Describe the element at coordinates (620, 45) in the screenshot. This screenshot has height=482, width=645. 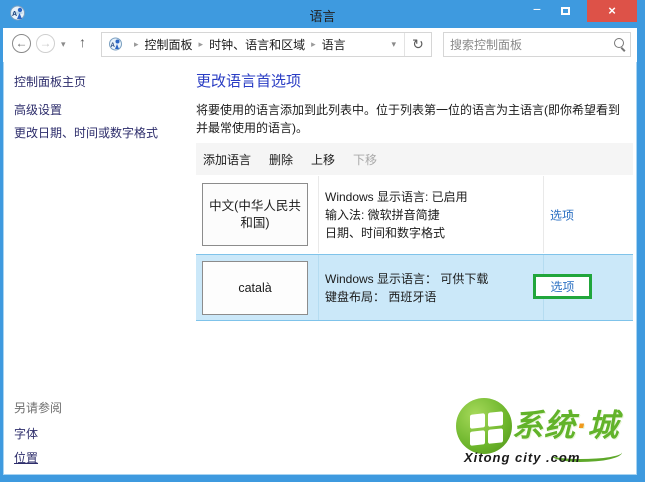
I see `search-icon` at that location.